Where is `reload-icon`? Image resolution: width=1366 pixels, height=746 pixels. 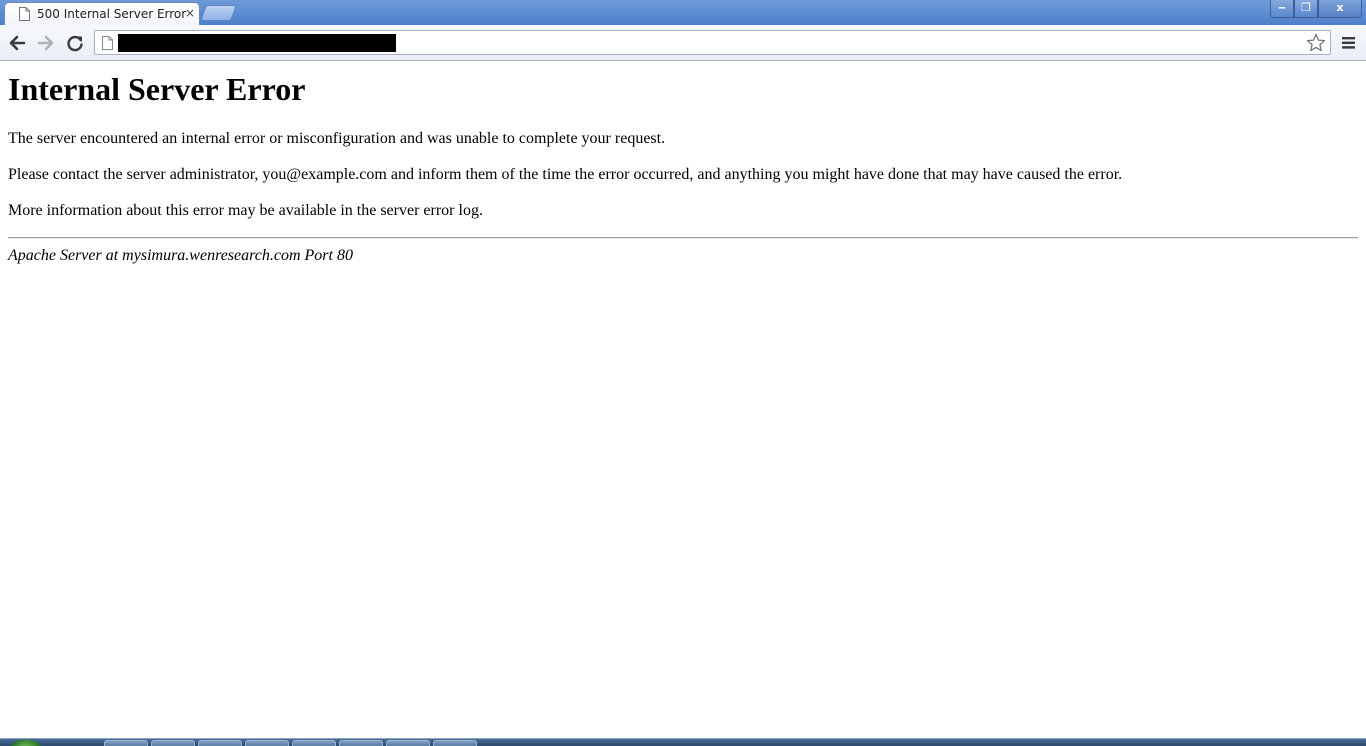
reload-icon is located at coordinates (75, 43).